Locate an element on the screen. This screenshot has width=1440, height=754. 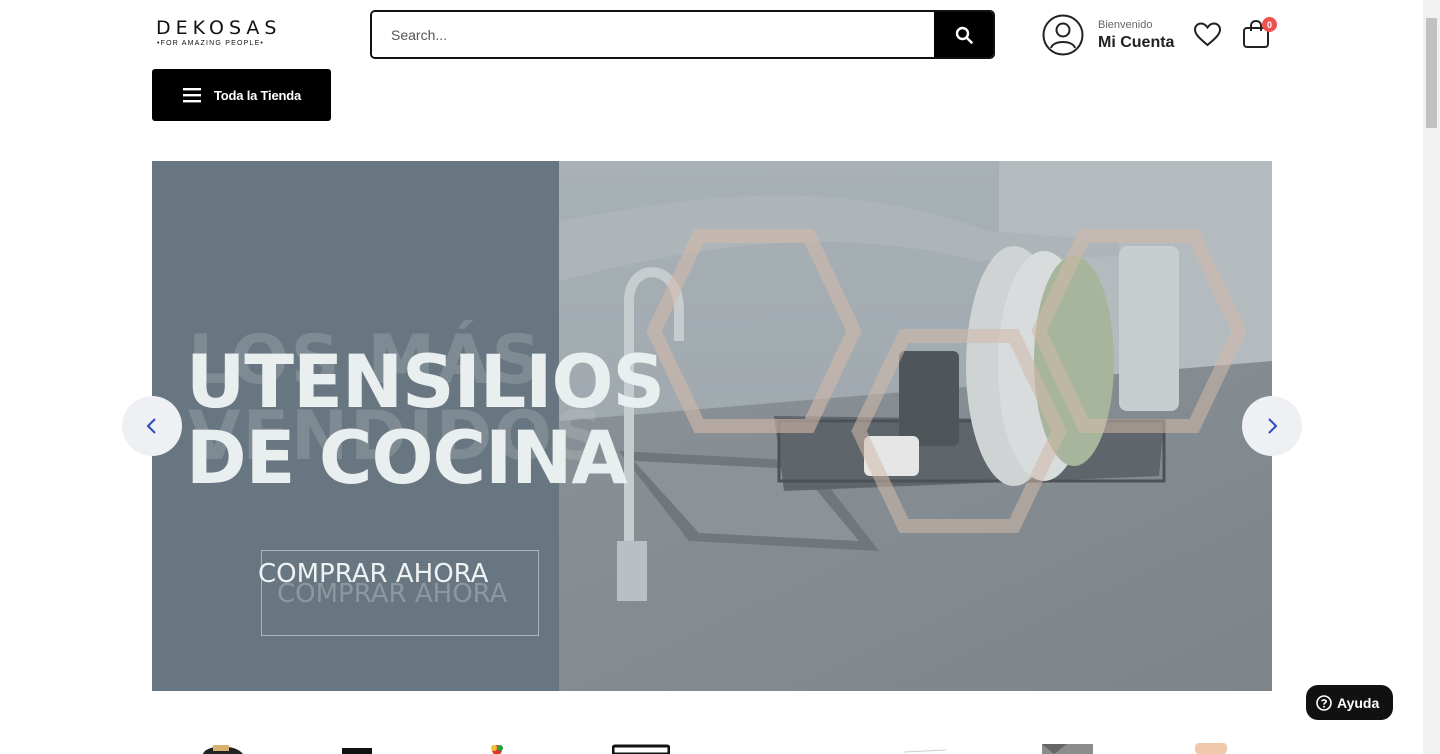
account-label: Mi Cuenta is located at coordinates (1136, 42).